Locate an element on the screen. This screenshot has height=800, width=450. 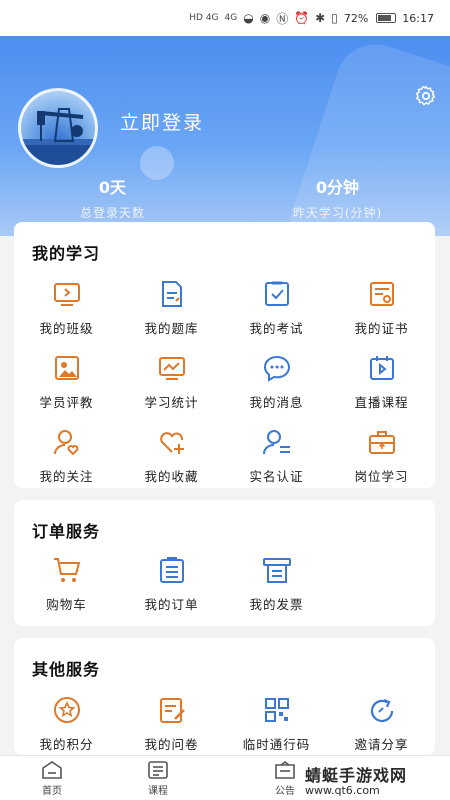
network-indicator-right: 4G is located at coordinates (231, 18).